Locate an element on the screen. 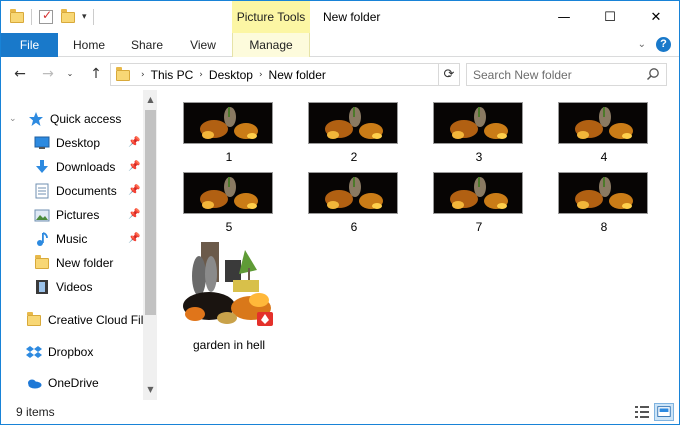 Image resolution: width=680 pixels, height=425 pixels. refresh-icon: ⟳ is located at coordinates (449, 74).